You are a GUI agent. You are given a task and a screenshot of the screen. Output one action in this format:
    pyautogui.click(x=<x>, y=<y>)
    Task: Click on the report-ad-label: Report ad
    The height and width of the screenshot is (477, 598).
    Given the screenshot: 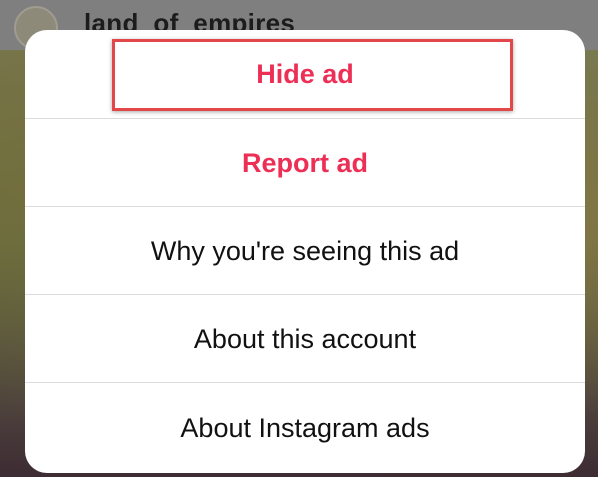 What is the action you would take?
    pyautogui.click(x=304, y=162)
    